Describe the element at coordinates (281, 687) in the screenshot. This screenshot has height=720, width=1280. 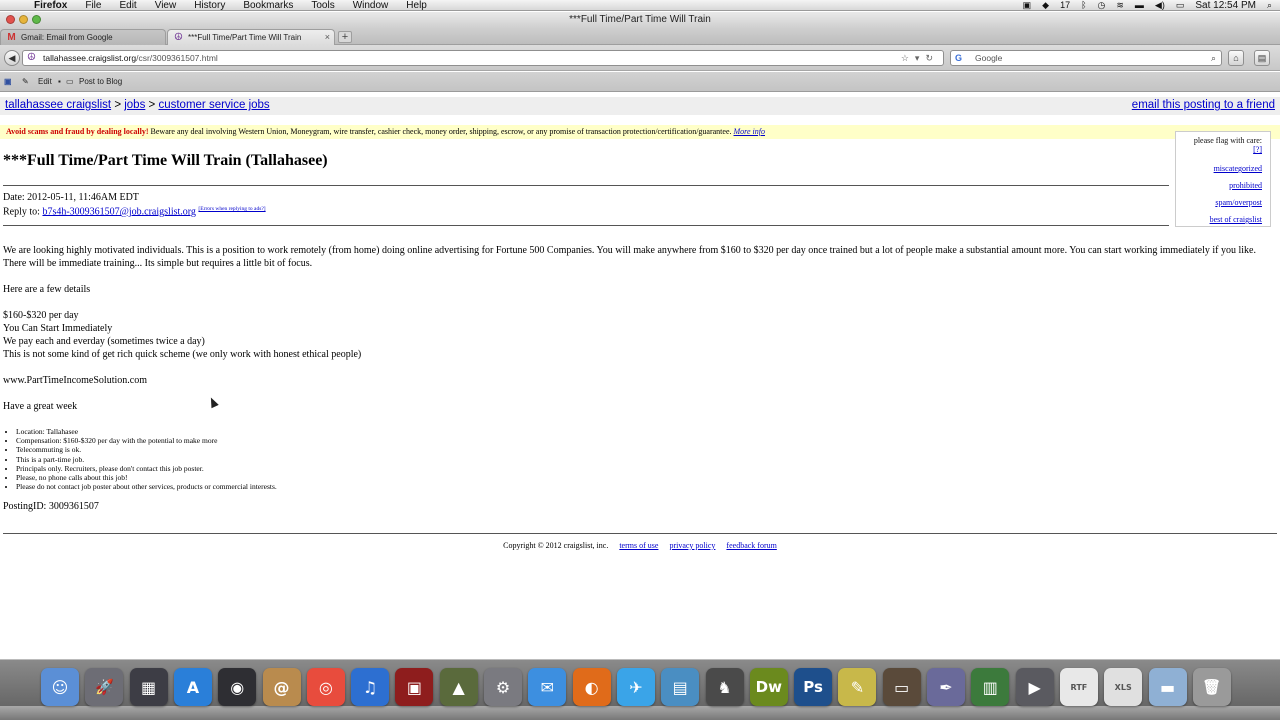
I see `address-book-icon: @` at that location.